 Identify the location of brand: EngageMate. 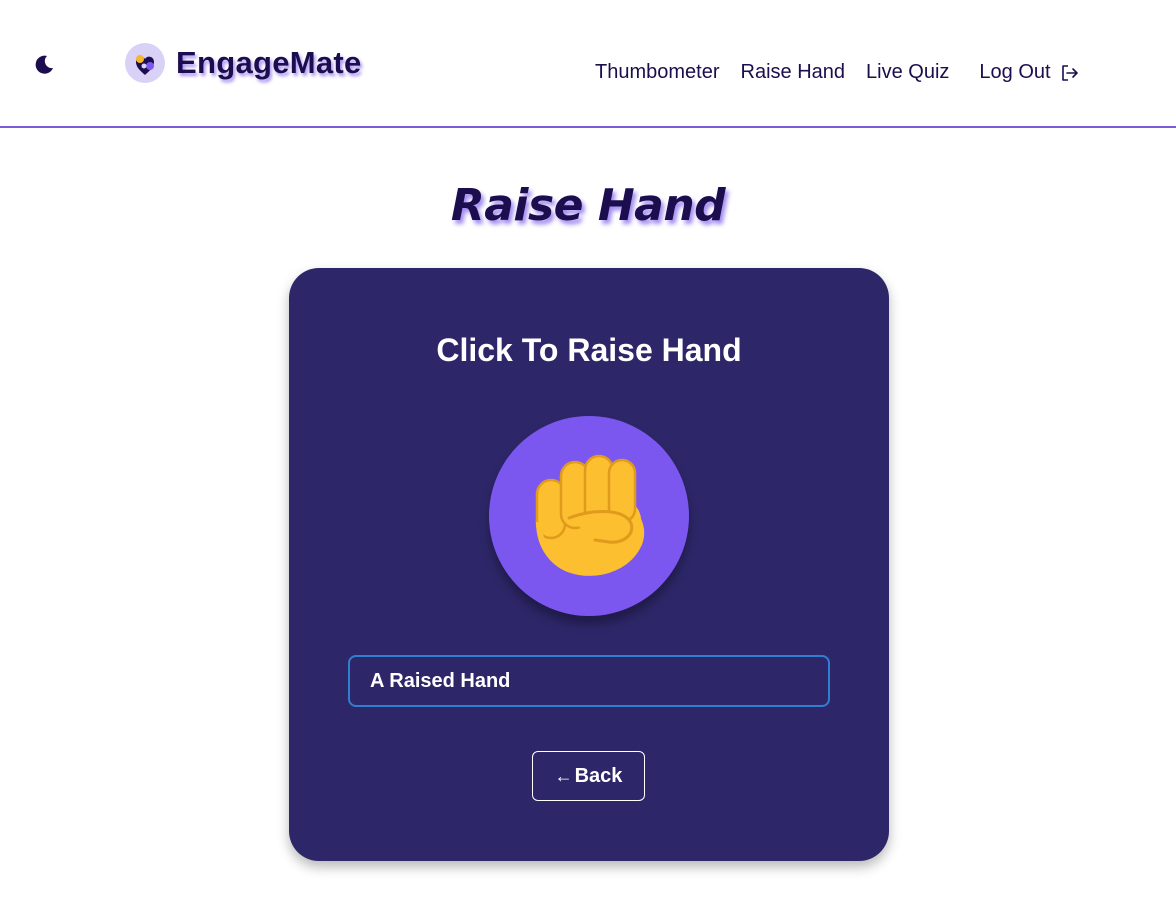
(243, 63).